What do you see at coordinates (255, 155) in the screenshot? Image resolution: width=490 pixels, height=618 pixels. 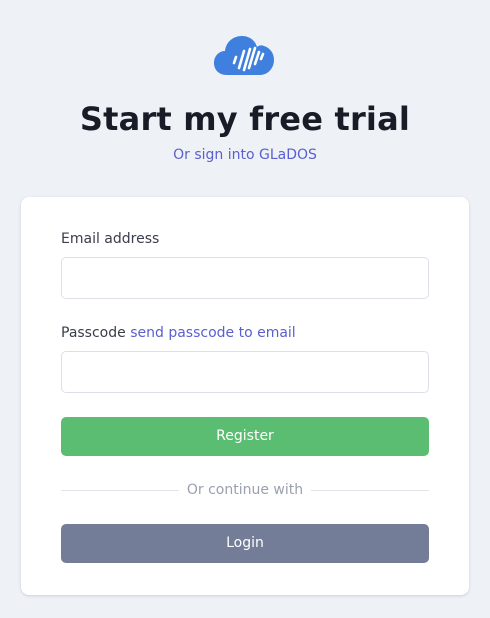 I see `sign-in-link: sign into GLaDOS` at bounding box center [255, 155].